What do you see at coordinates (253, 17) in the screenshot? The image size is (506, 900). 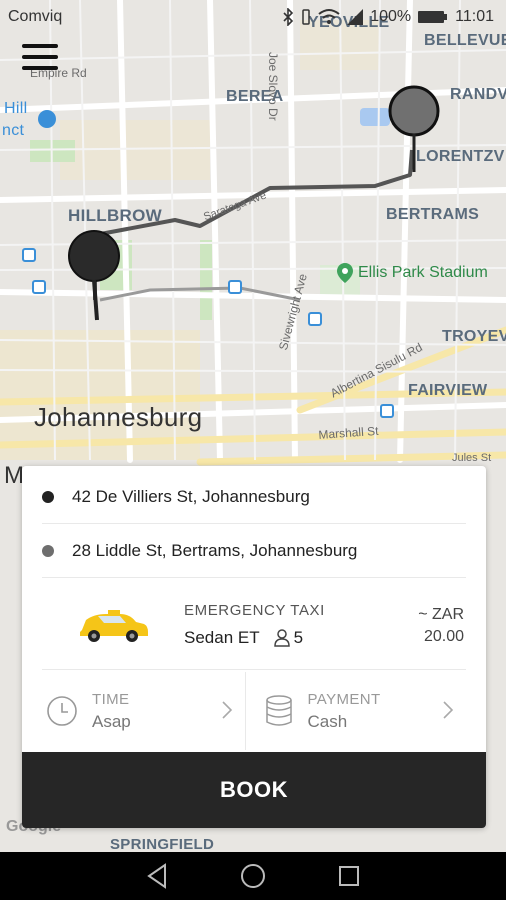 I see `status-bar: Comviq 100% 11:01` at bounding box center [253, 17].